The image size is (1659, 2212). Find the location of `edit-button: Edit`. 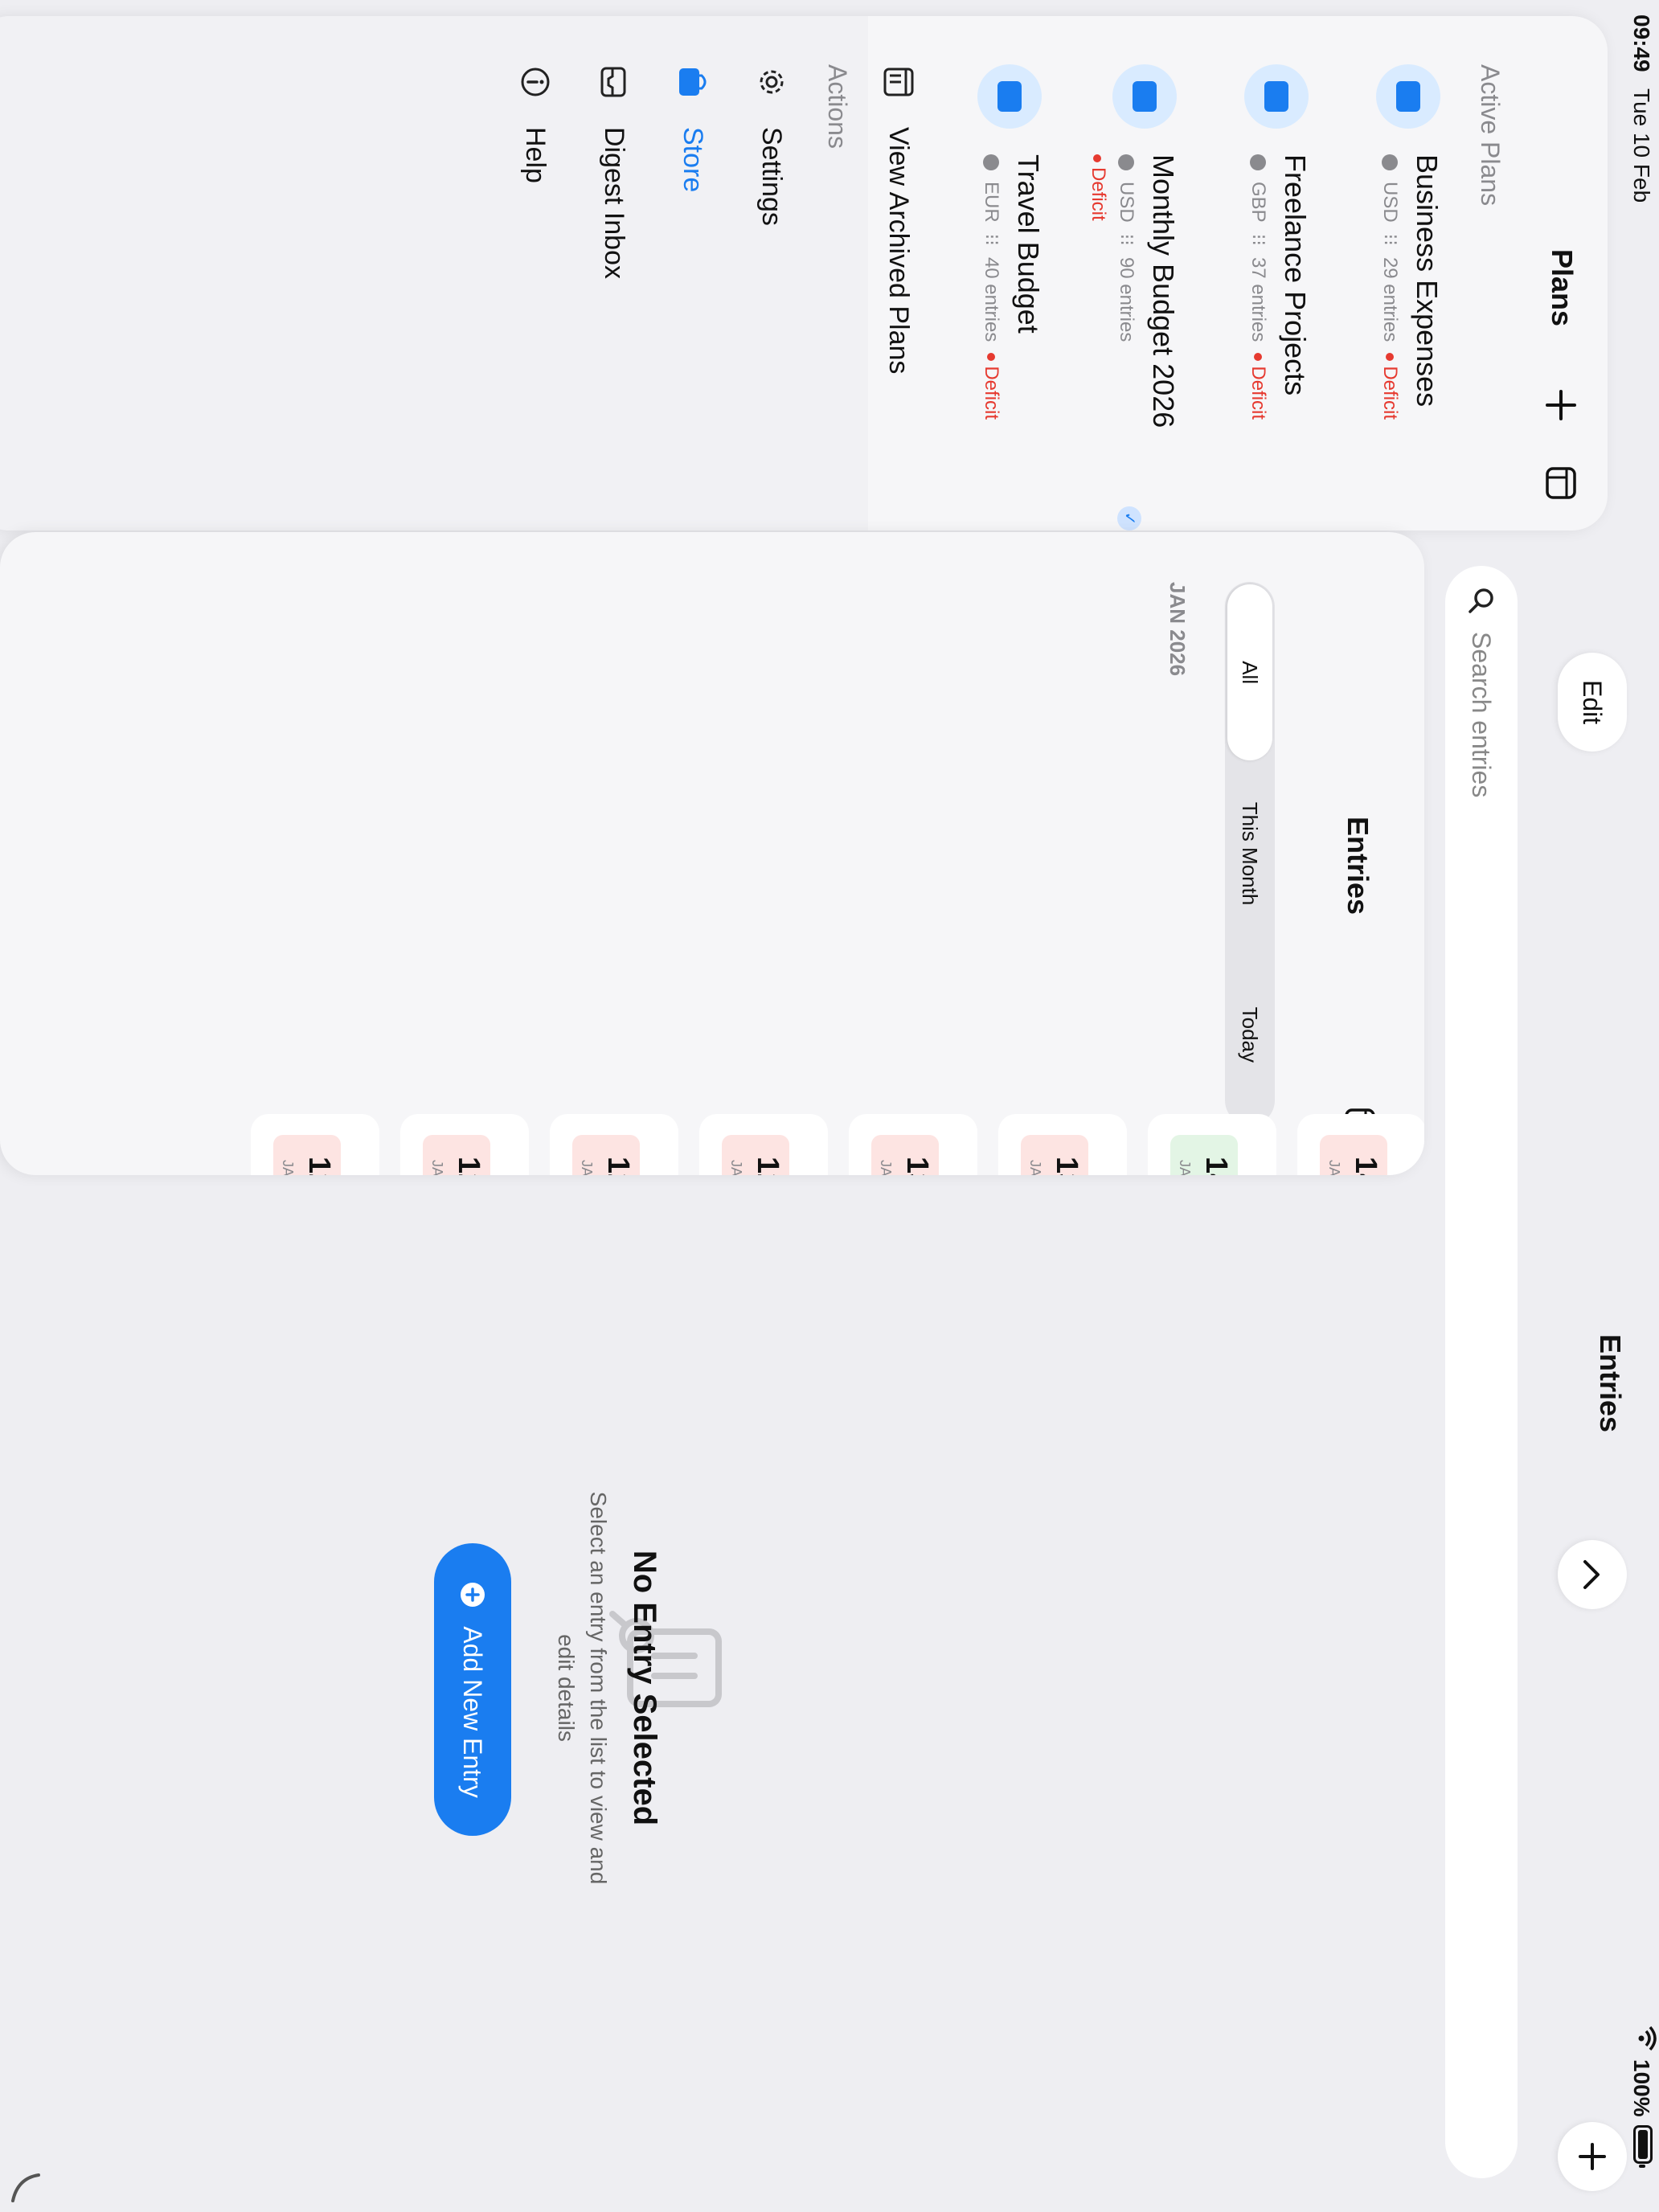

edit-button: Edit is located at coordinates (1592, 702).